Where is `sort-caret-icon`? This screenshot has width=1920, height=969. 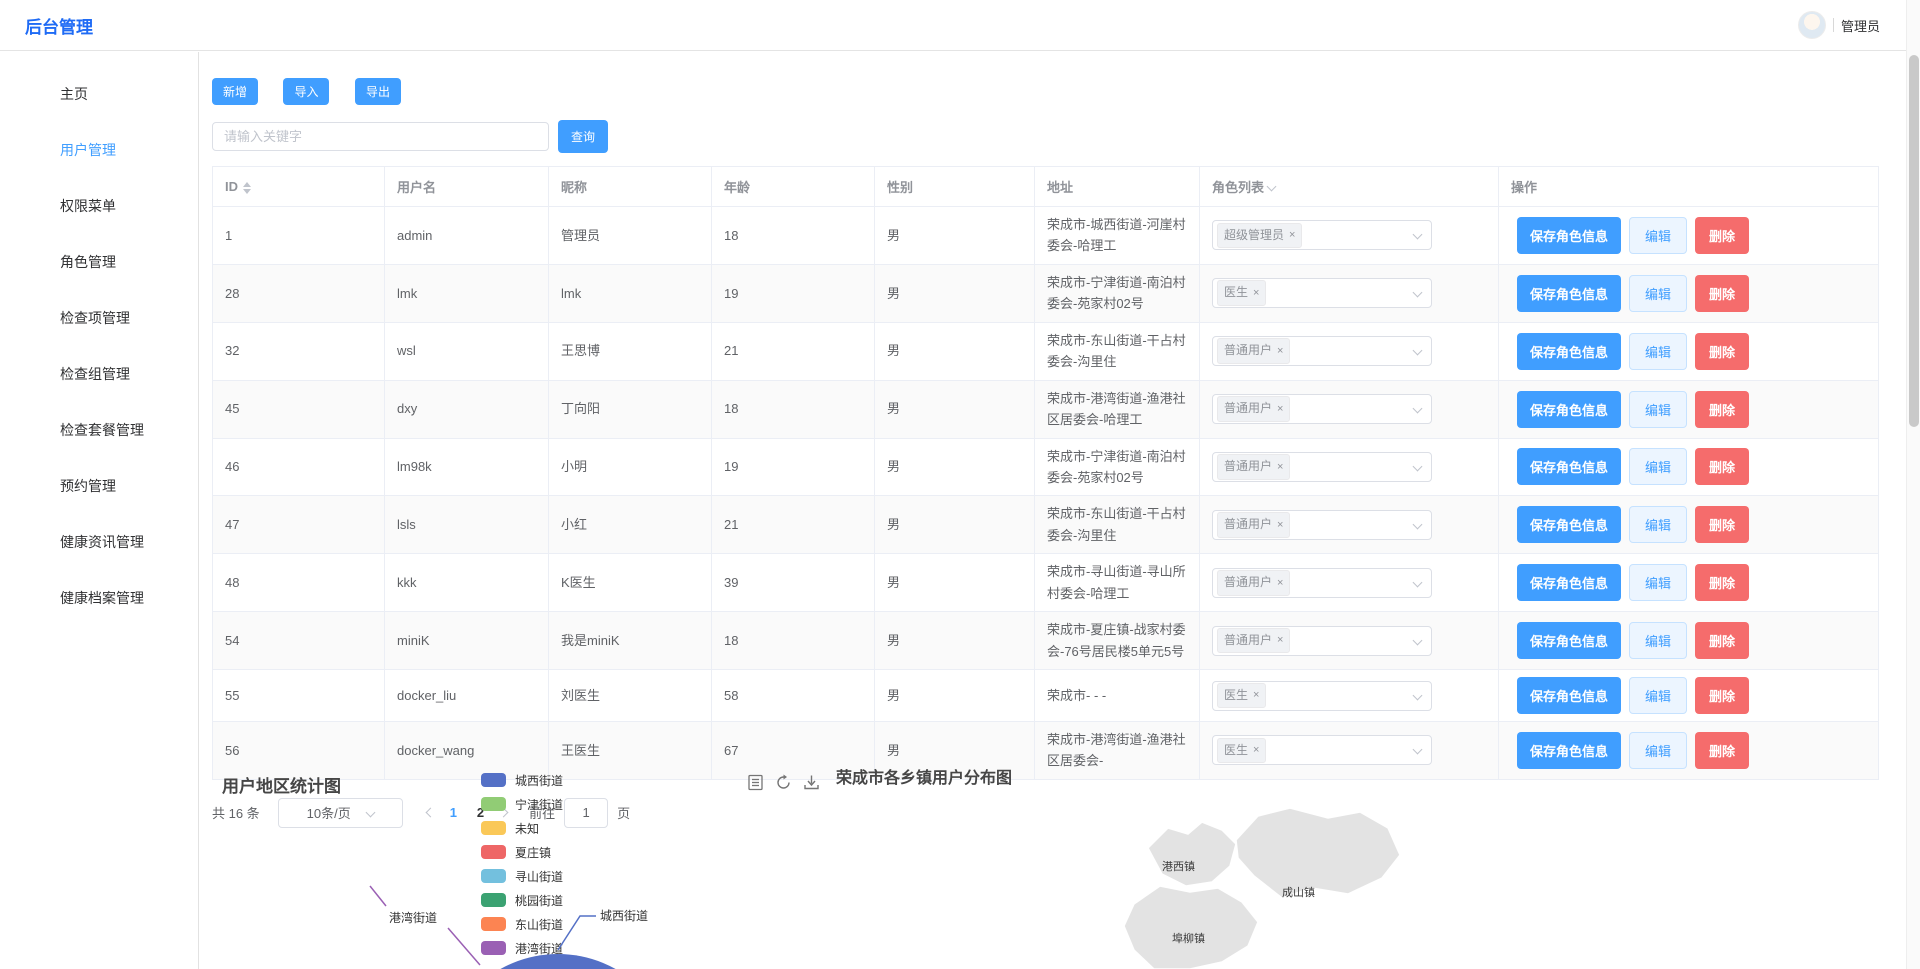 sort-caret-icon is located at coordinates (247, 187).